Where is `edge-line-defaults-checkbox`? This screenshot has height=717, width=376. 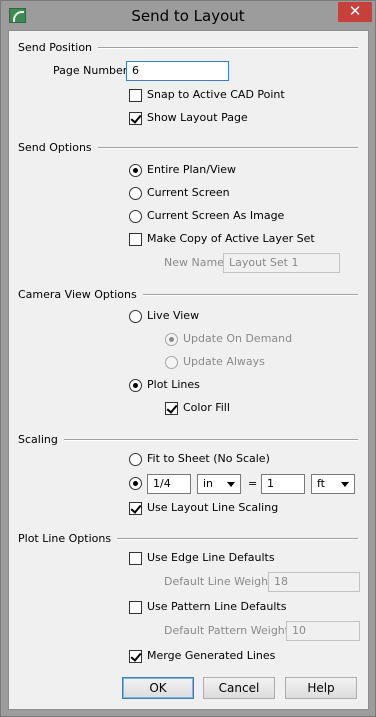
edge-line-defaults-checkbox is located at coordinates (135, 558).